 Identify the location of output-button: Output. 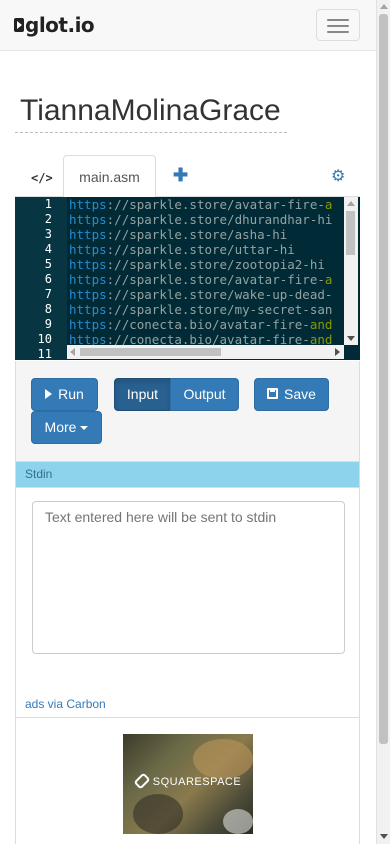
(204, 394).